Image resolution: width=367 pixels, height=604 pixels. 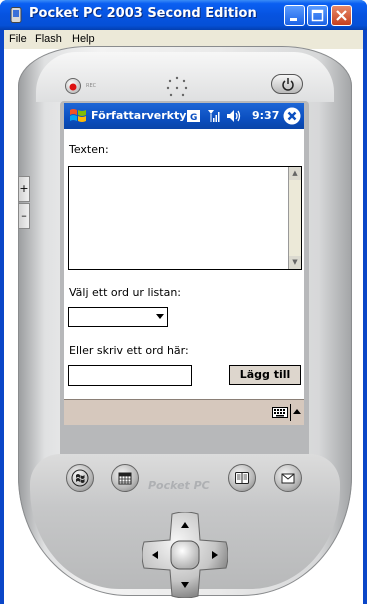 I want to click on minimize-button, so click(x=294, y=15).